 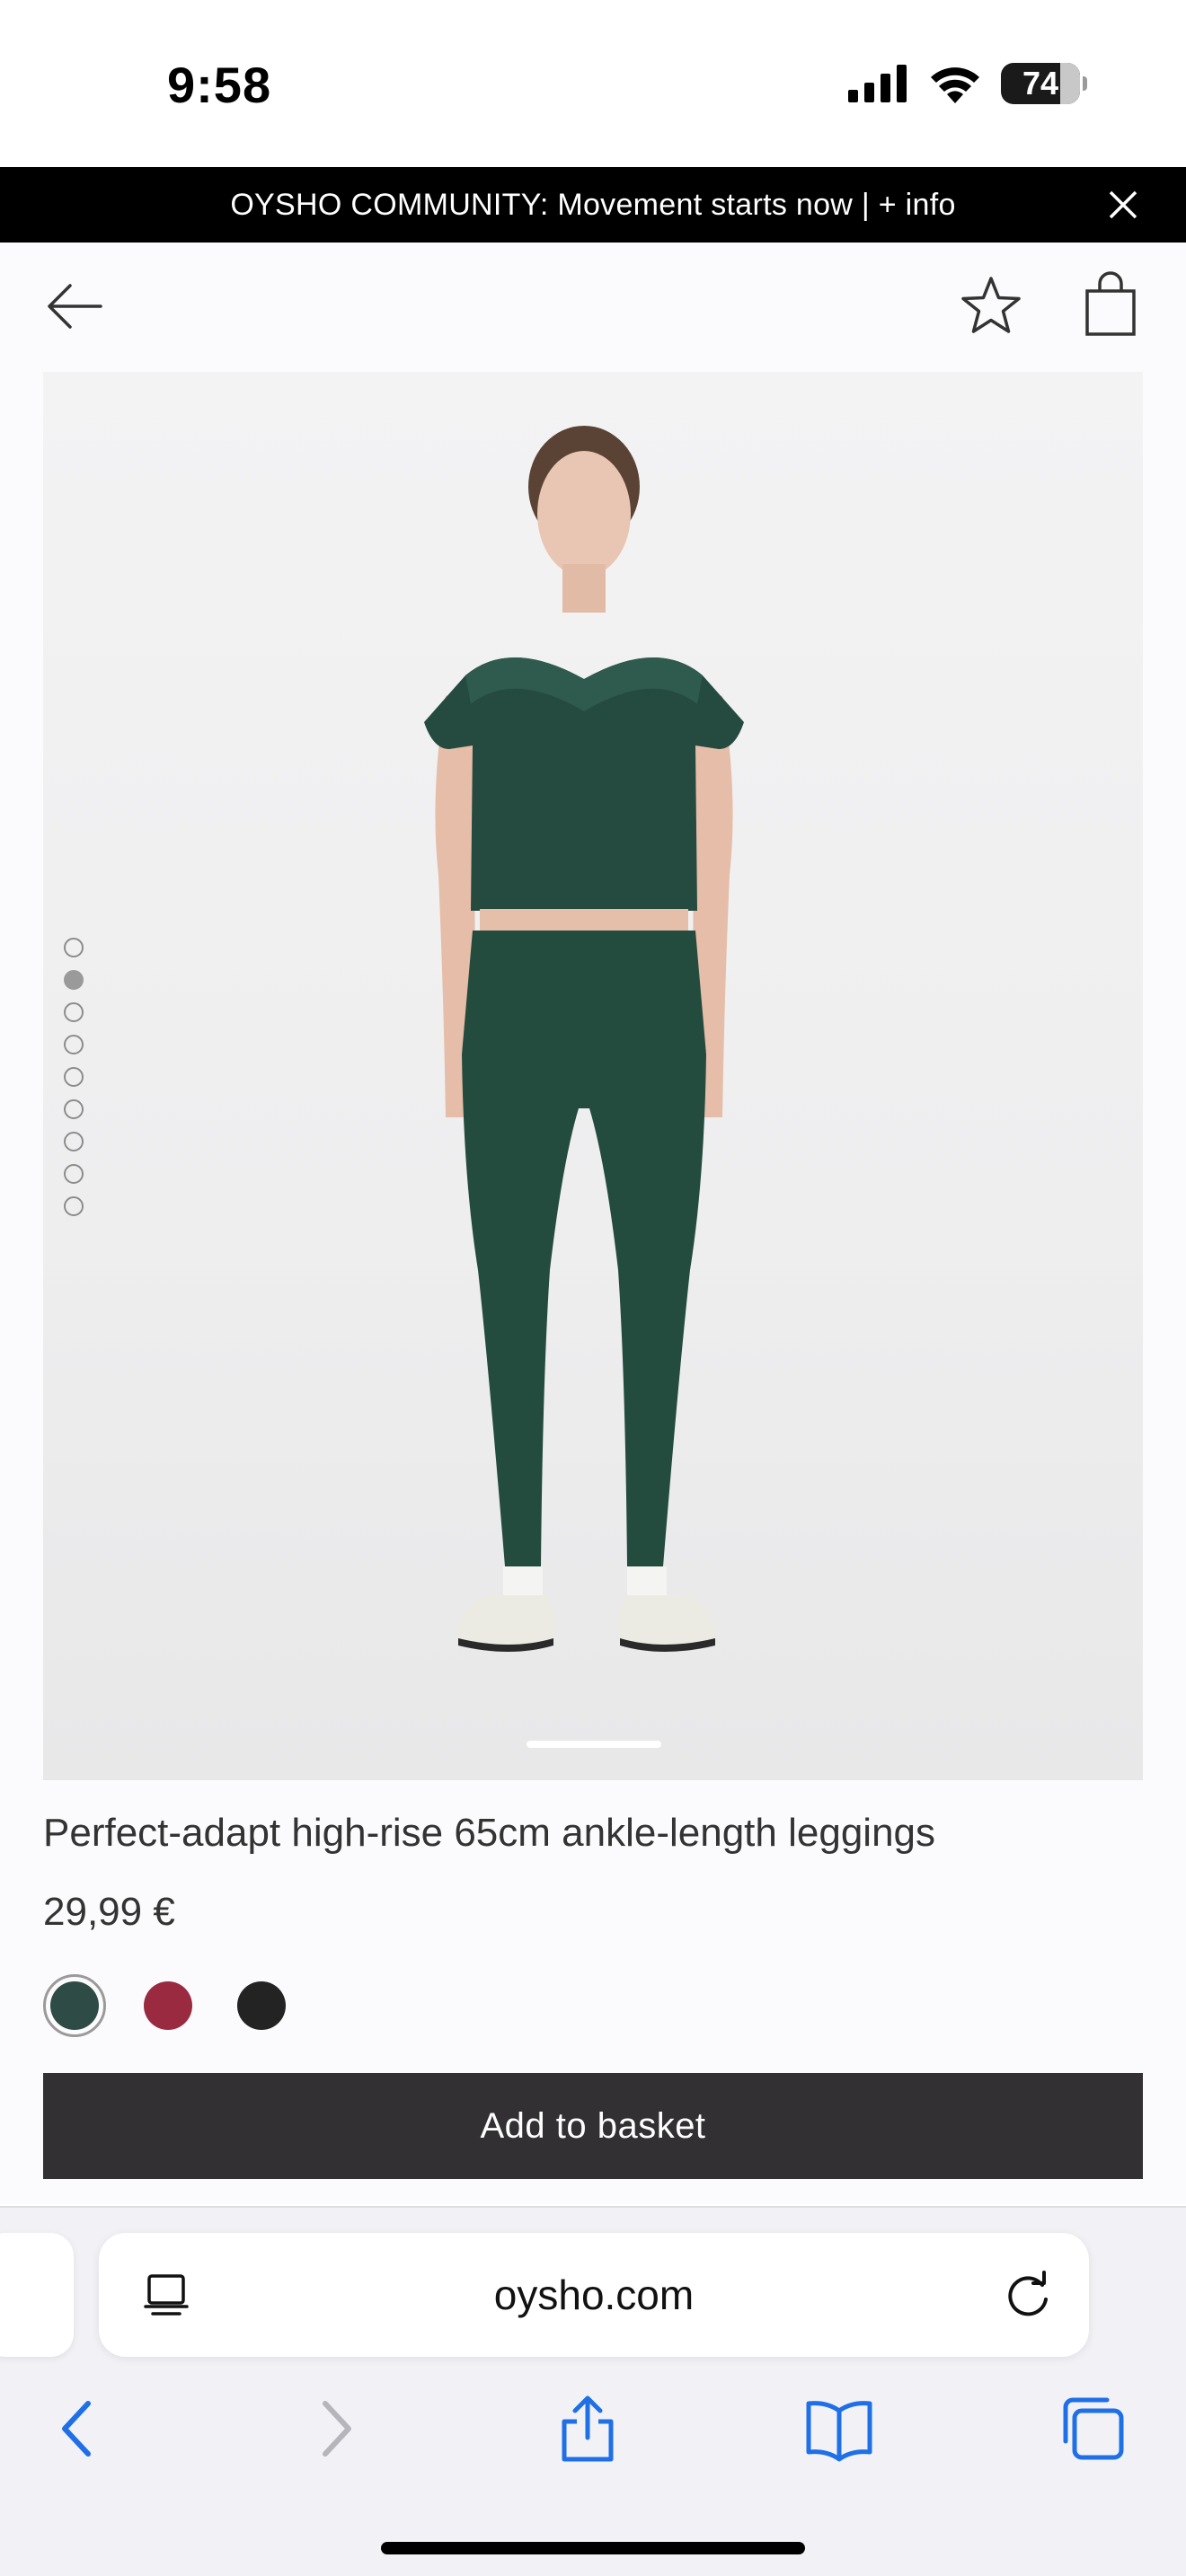 What do you see at coordinates (74, 306) in the screenshot?
I see `back-arrow-icon` at bounding box center [74, 306].